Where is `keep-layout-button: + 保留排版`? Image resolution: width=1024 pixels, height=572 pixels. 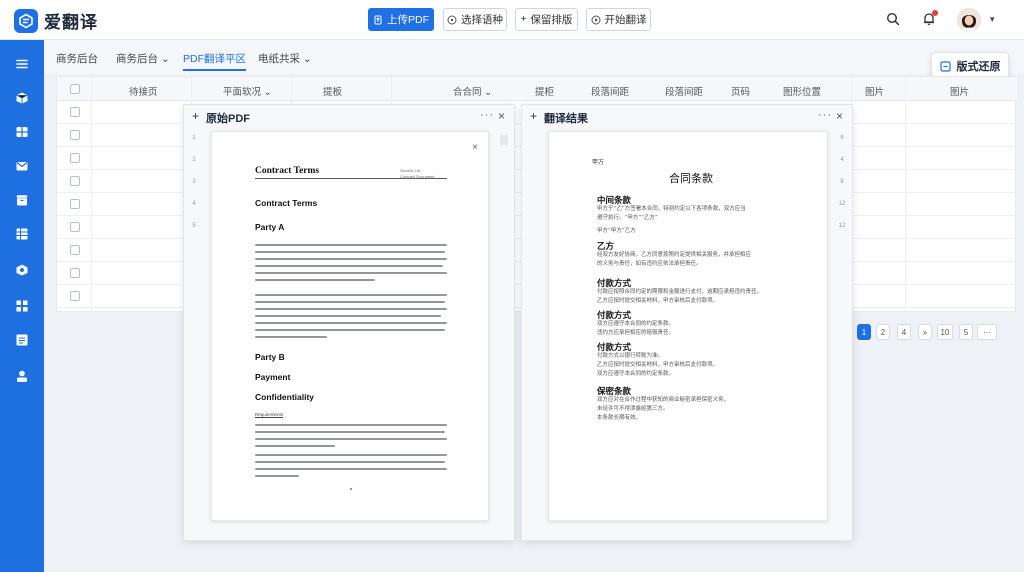
keep-layout-button: + 保留排版 is located at coordinates (546, 19).